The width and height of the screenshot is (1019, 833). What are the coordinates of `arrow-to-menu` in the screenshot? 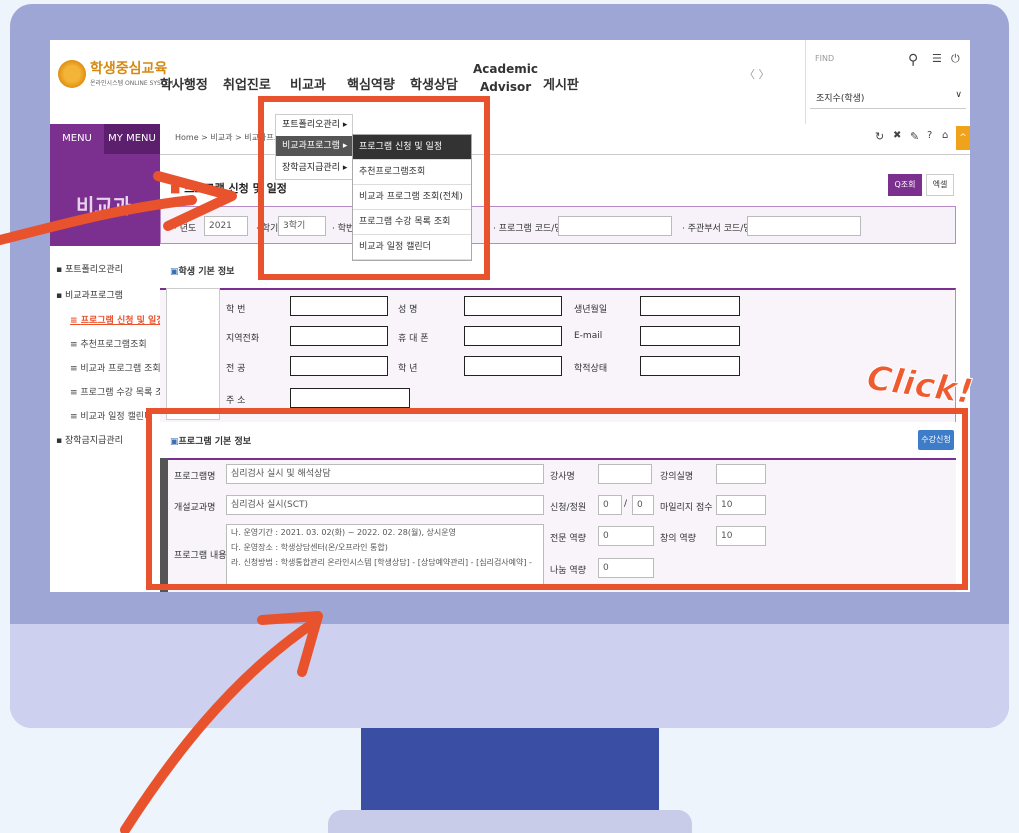 It's located at (98, 220).